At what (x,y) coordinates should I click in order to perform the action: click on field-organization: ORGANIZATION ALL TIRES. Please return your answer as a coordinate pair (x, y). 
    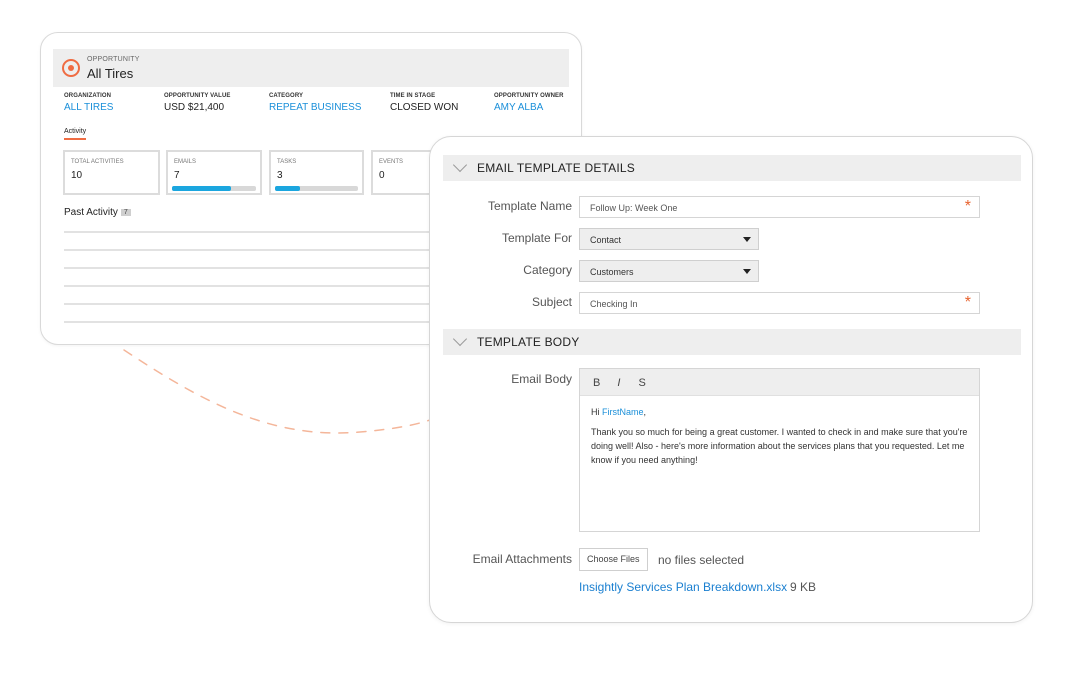
    Looking at the image, I should click on (88, 103).